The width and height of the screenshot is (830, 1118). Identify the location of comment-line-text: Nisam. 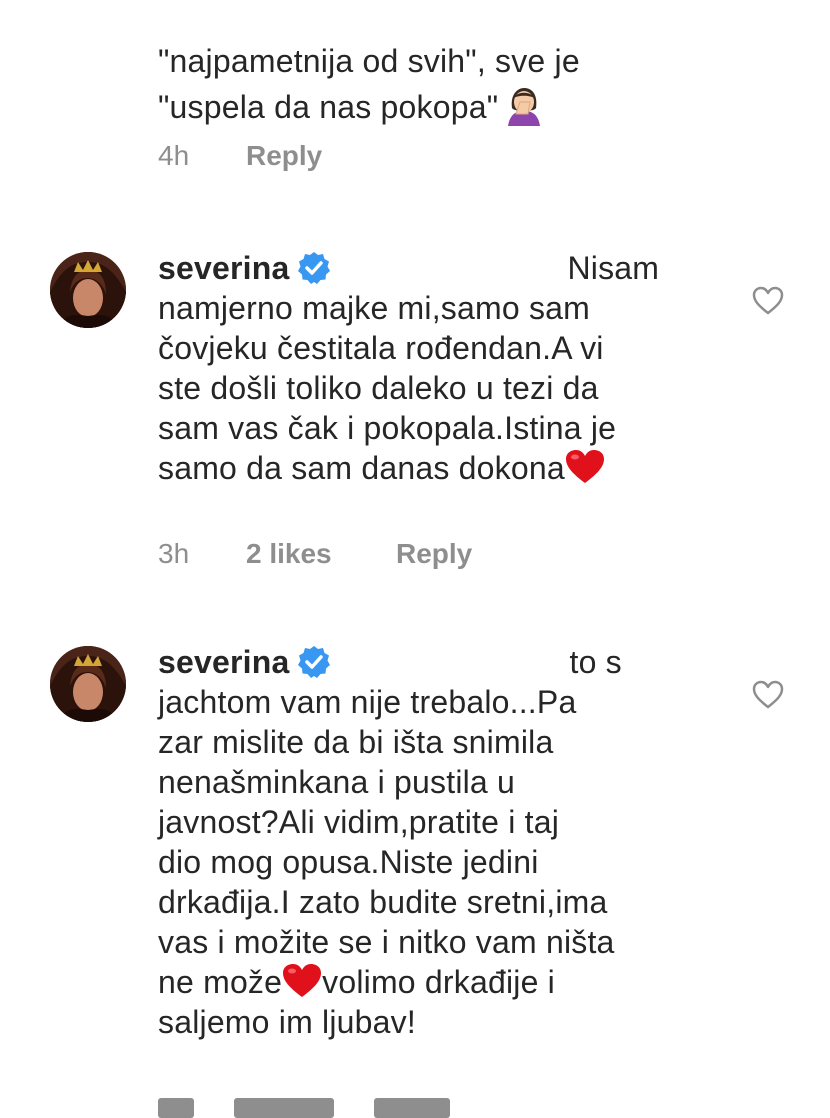
(613, 268).